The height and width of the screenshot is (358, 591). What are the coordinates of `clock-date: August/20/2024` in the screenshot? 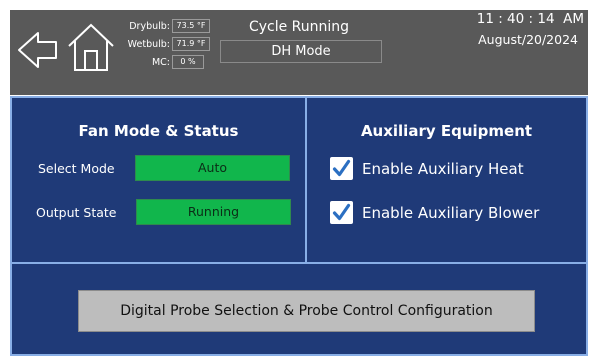 It's located at (528, 39).